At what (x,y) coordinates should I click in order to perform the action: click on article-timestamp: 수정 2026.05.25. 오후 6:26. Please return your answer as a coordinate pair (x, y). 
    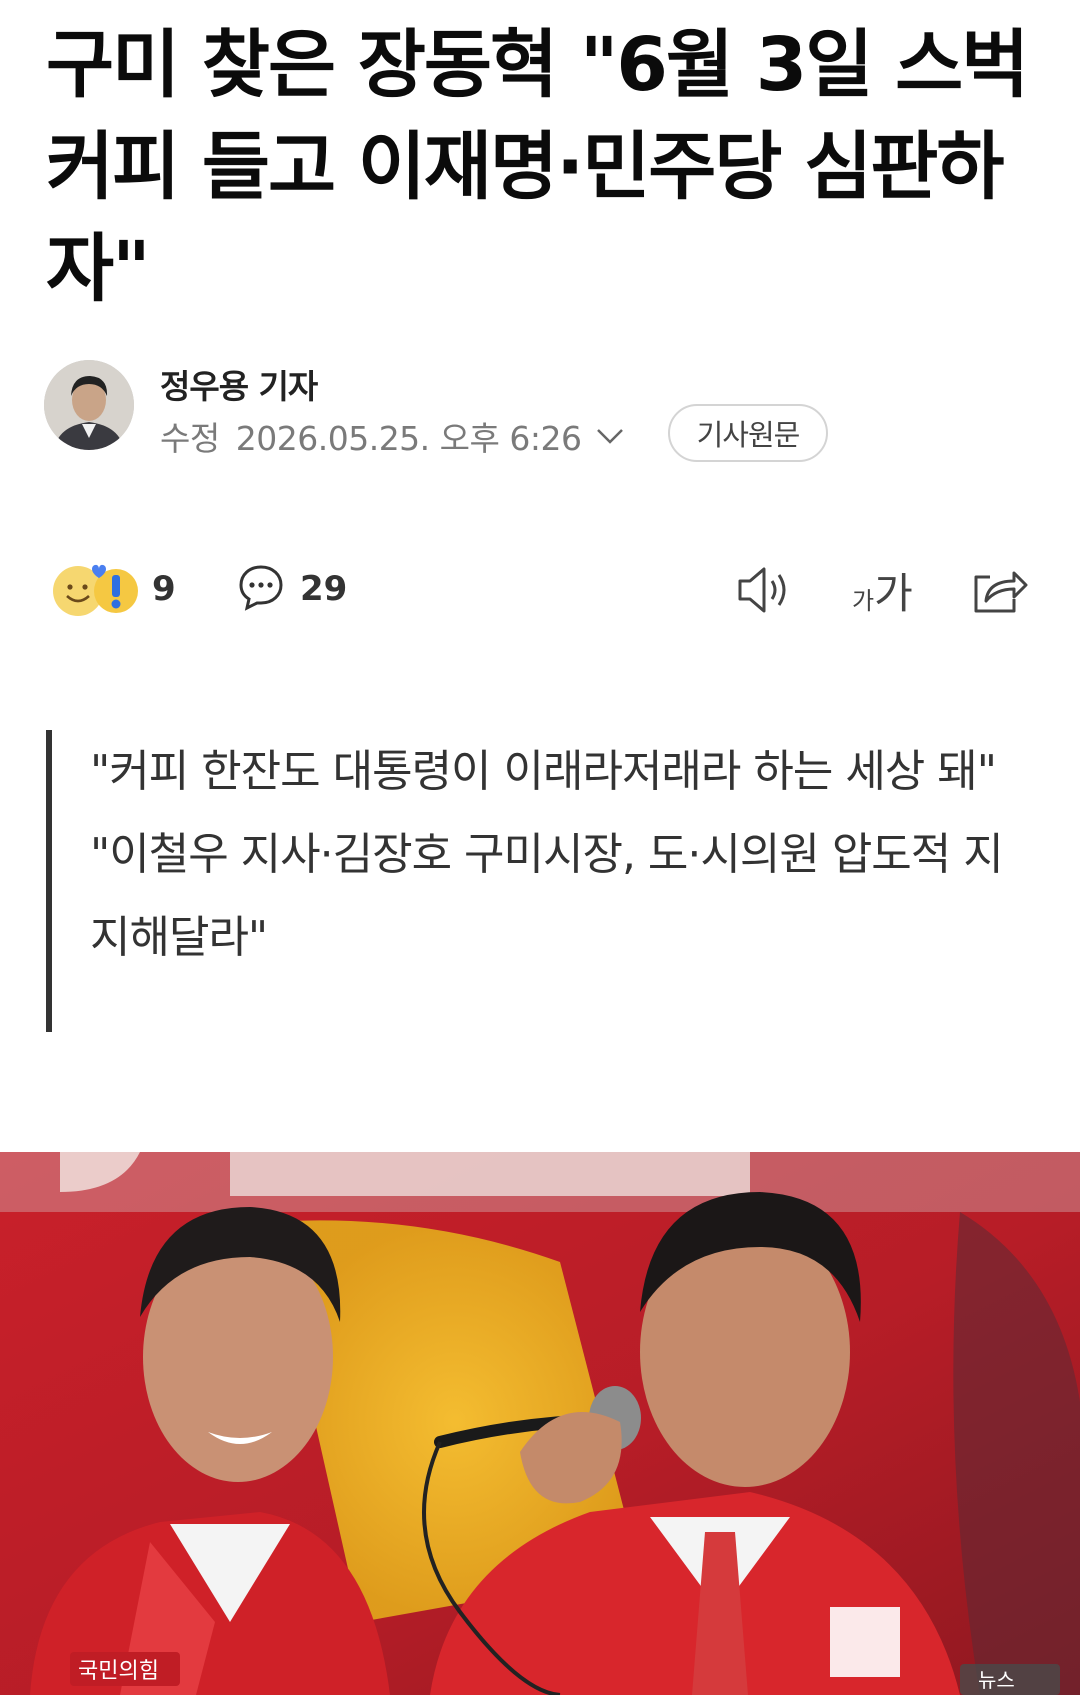
    Looking at the image, I should click on (392, 436).